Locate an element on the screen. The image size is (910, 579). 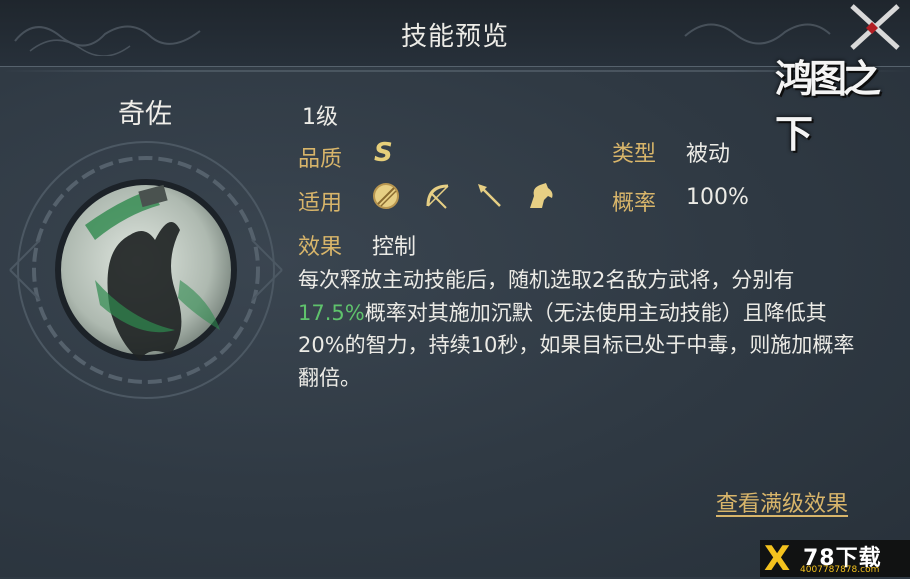
view-full-level-link: 查看满级效果 is located at coordinates (782, 502).